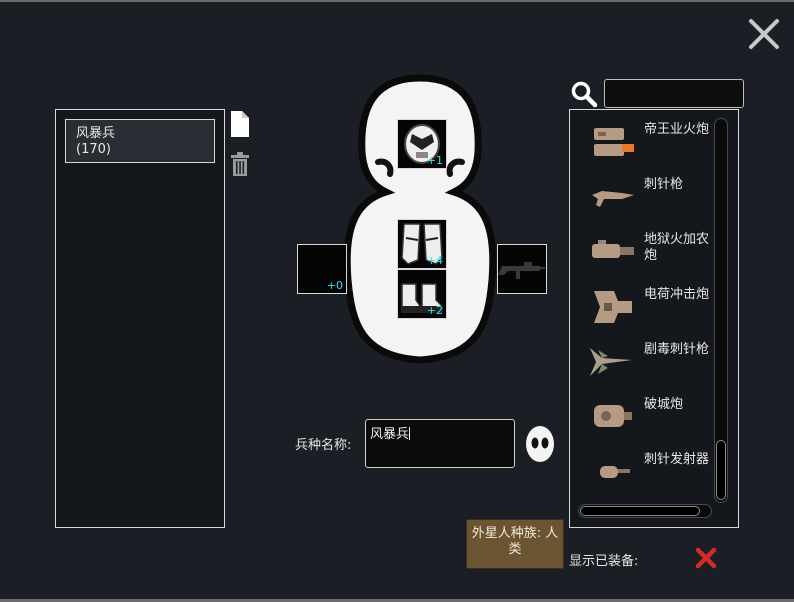 The height and width of the screenshot is (602, 794). I want to click on rifle-icon, so click(521, 270).